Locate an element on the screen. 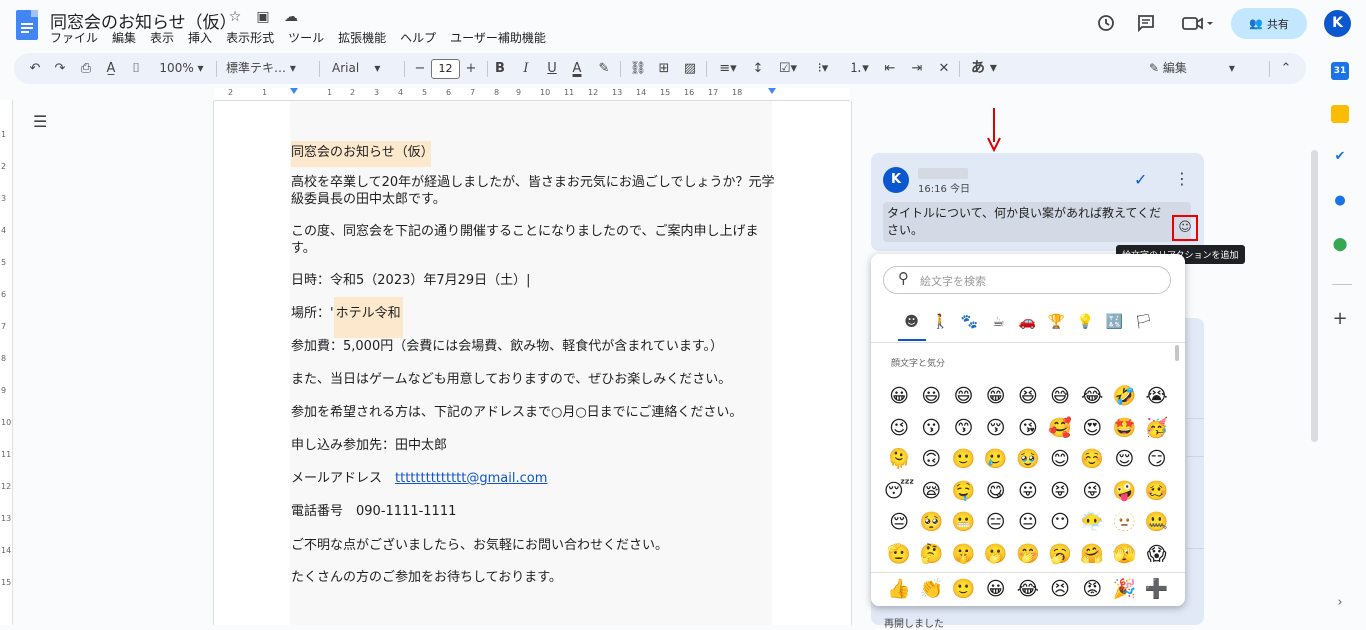  paragraph-greeting-1: 高校を卒業して20年が経過しましたが、皆さまお元気にお過ごしでしょうか？元学 is located at coordinates (533, 182).